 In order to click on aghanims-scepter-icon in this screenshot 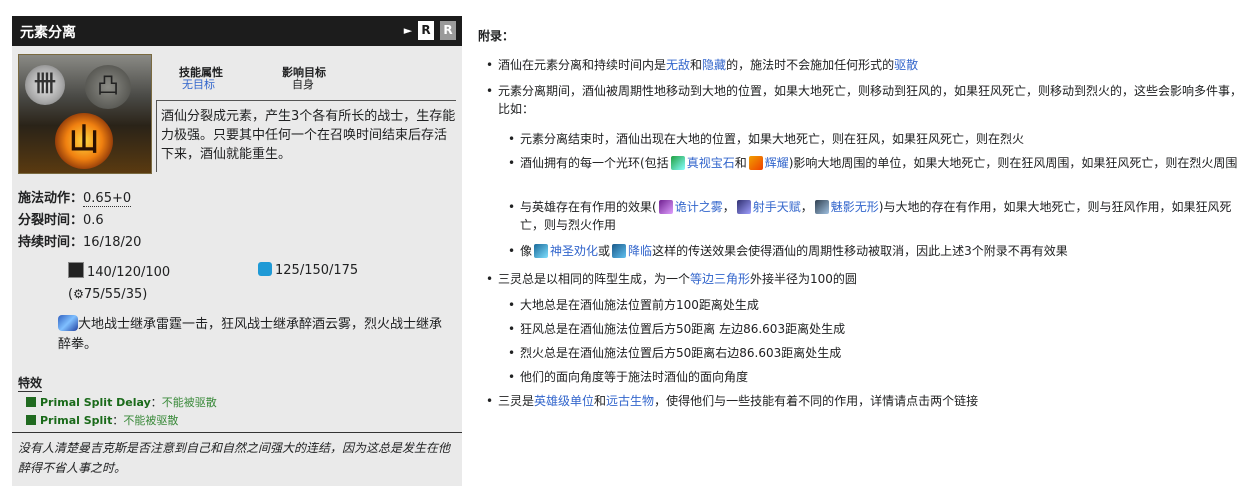, I will do `click(68, 323)`.